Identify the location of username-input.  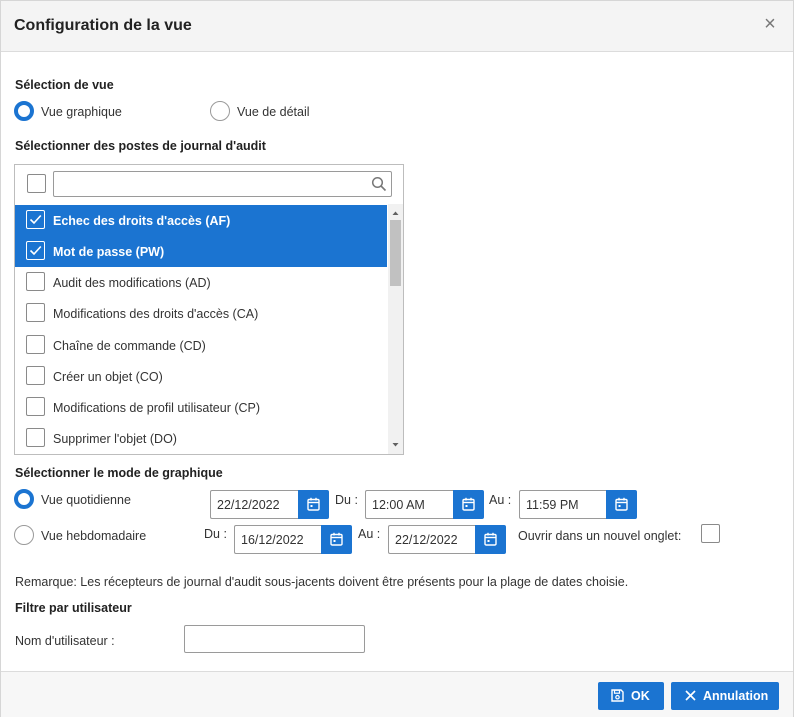
(274, 639).